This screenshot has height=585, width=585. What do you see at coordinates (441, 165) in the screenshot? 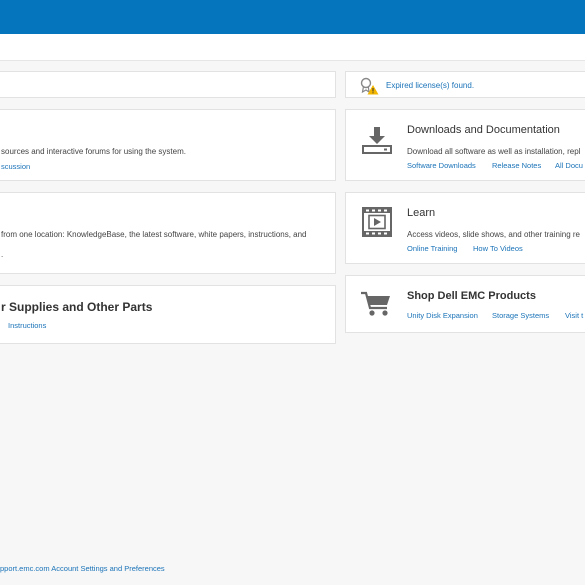
I see `software-downloads-link: Software Downloads` at bounding box center [441, 165].